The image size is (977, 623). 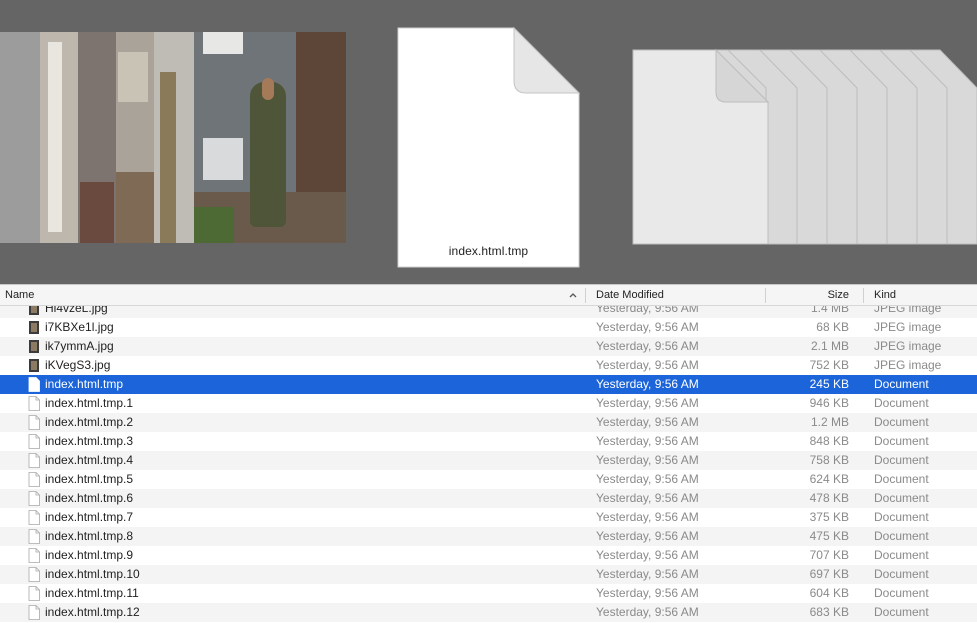 What do you see at coordinates (19, 296) in the screenshot?
I see `column-header-name: Name` at bounding box center [19, 296].